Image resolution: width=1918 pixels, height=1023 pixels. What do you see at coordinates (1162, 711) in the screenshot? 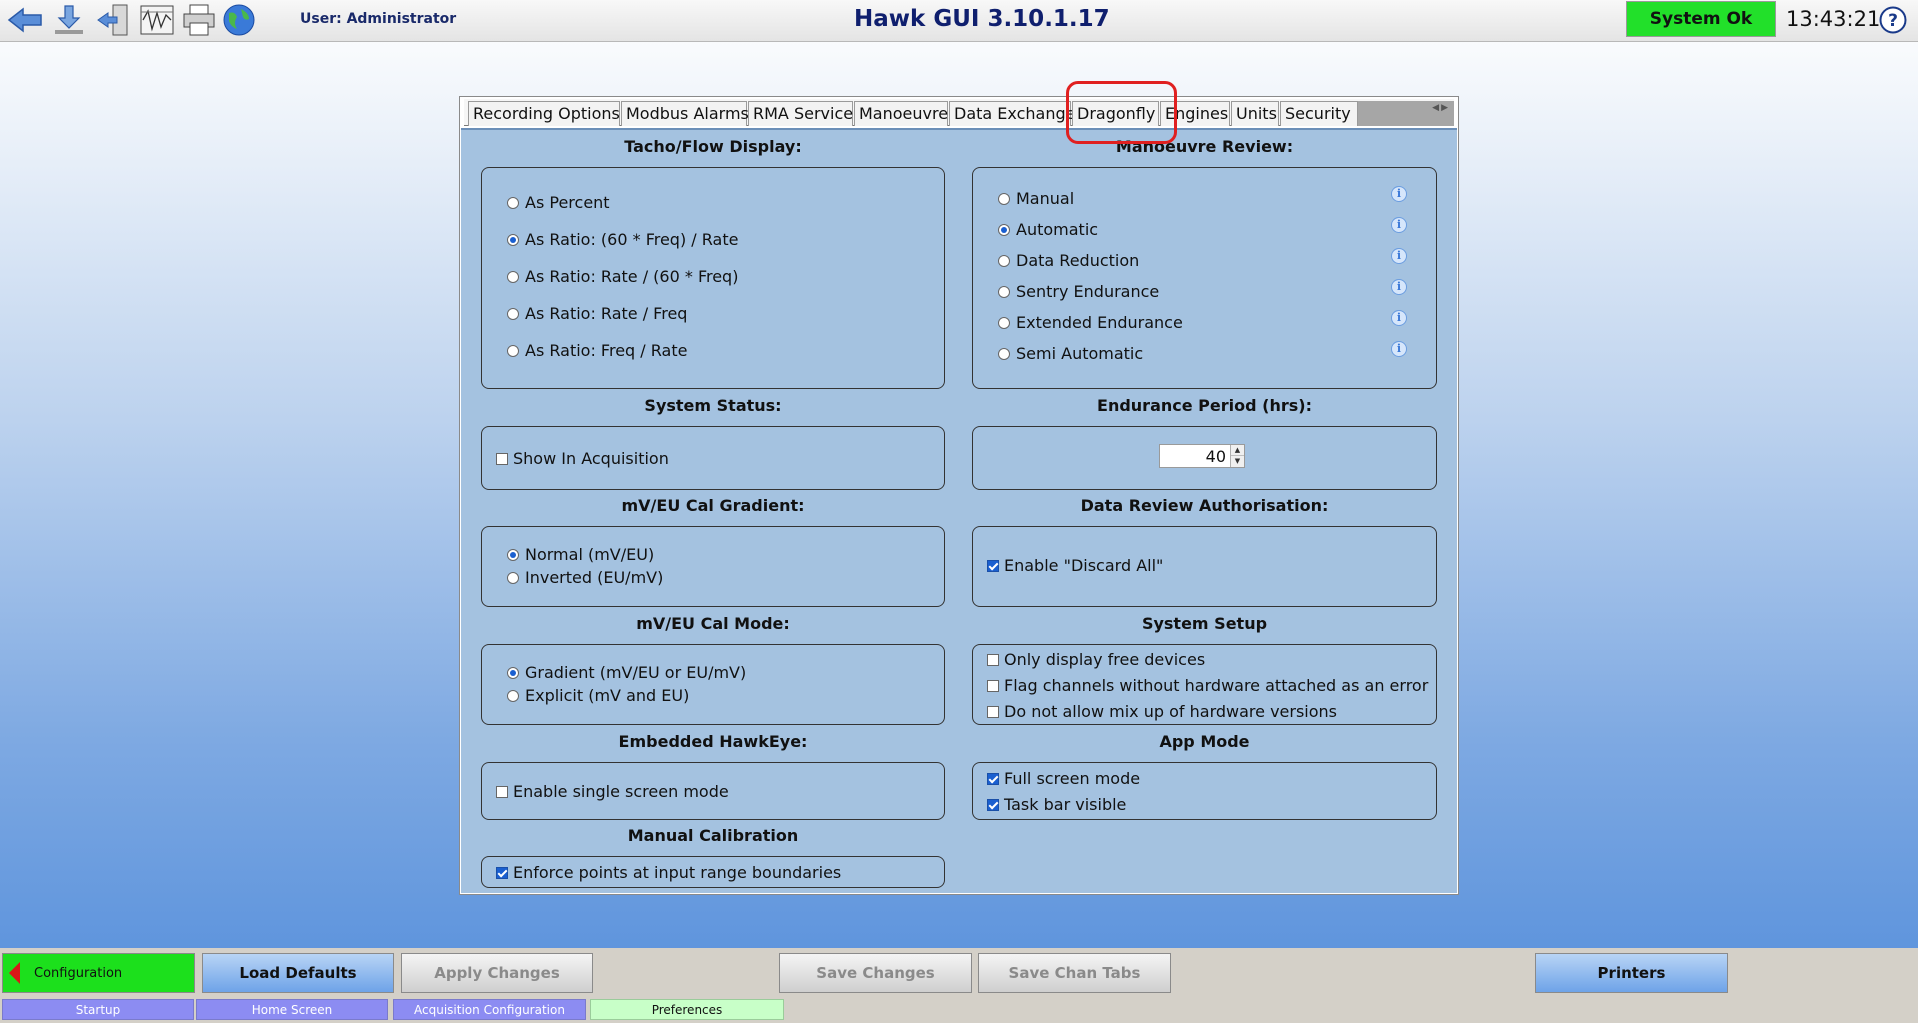
I see `hardware-versions-checkbox: Do not allow mix up of hardware versions` at bounding box center [1162, 711].